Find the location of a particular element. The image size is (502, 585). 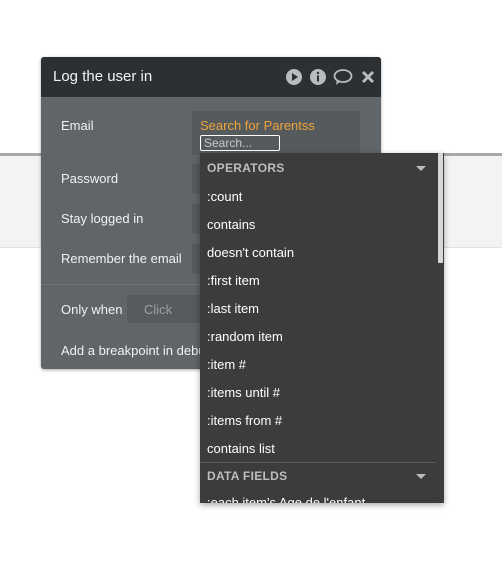

email-label: Email is located at coordinates (77, 125).